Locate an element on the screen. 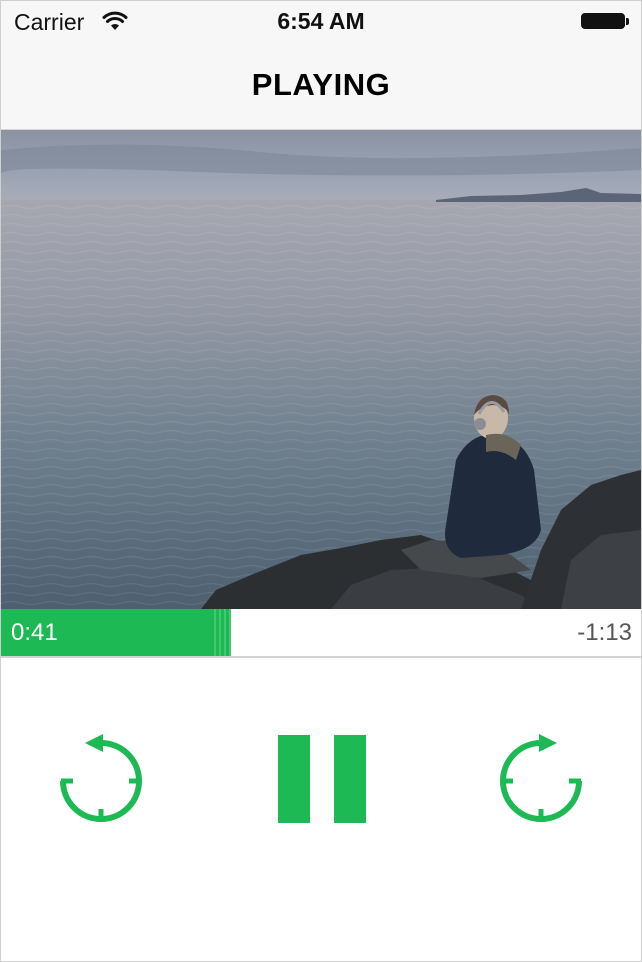 The width and height of the screenshot is (642, 962). pause-button is located at coordinates (321, 779).